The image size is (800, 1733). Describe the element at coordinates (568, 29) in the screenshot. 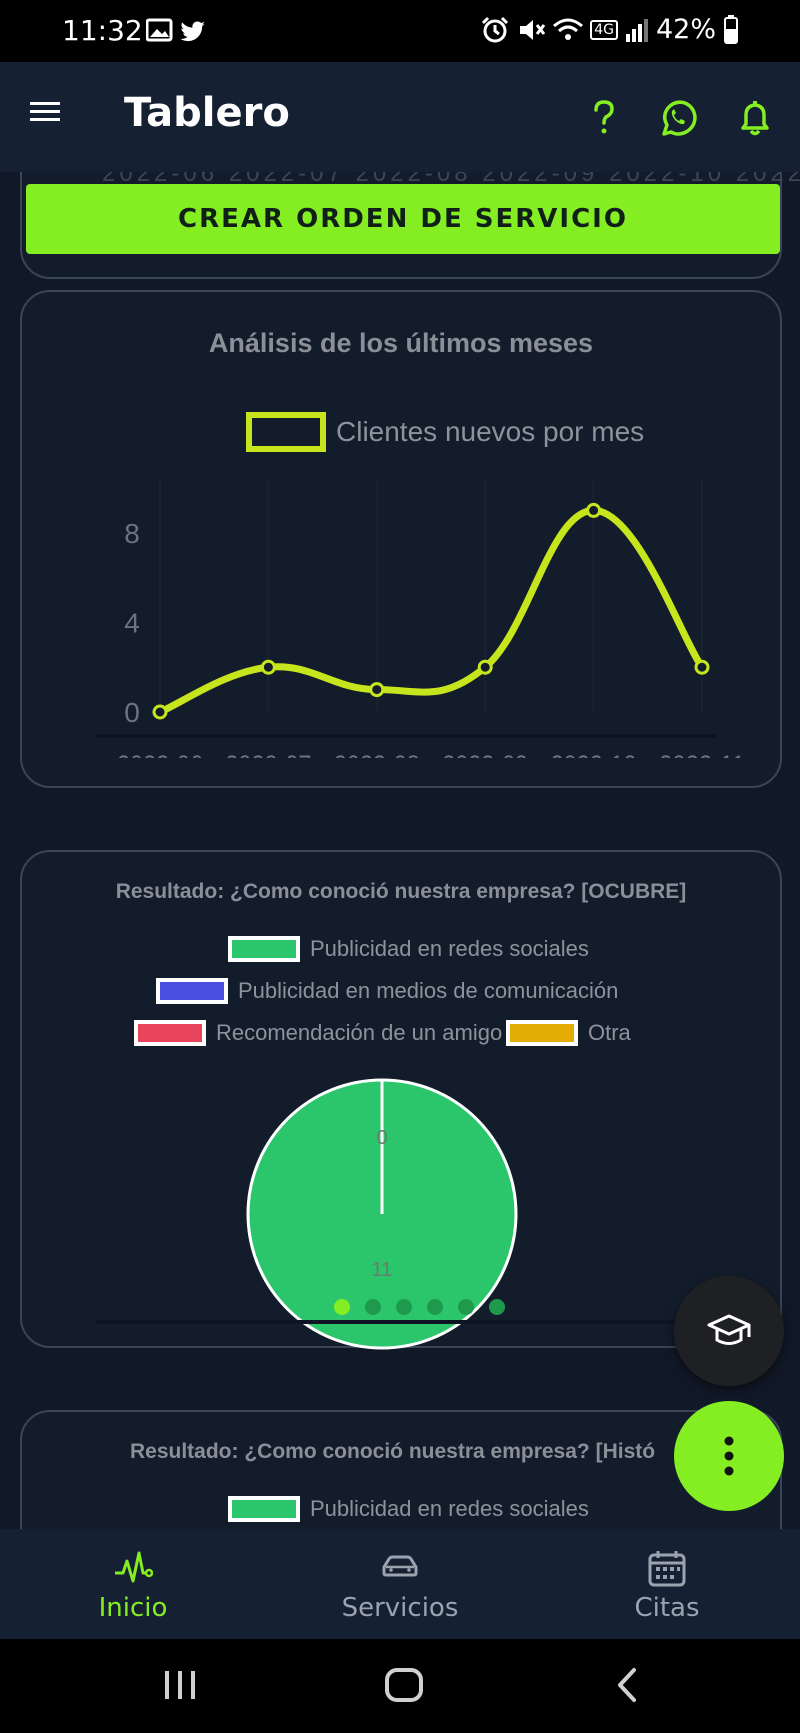

I see `wifi-icon` at that location.